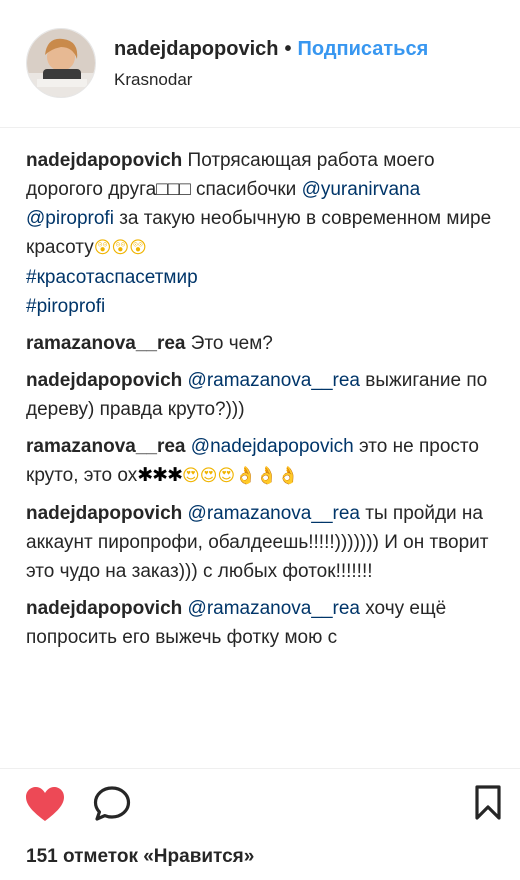 This screenshot has height=880, width=520. What do you see at coordinates (246, 189) in the screenshot?
I see `comment-text: спасибочки` at bounding box center [246, 189].